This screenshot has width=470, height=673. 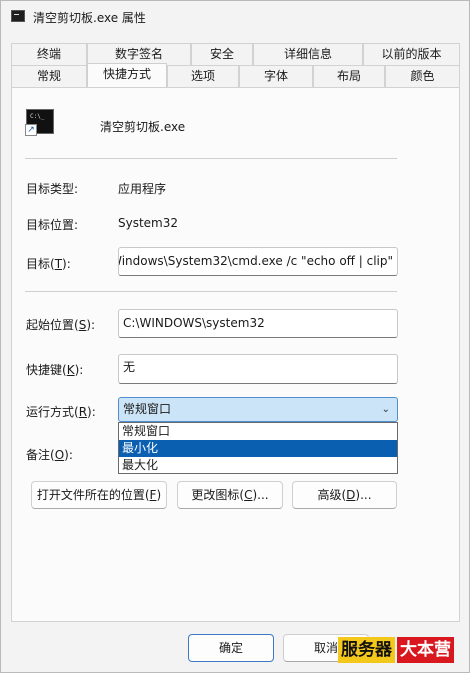 I want to click on tab-shortcut: 快捷方式, so click(x=127, y=75).